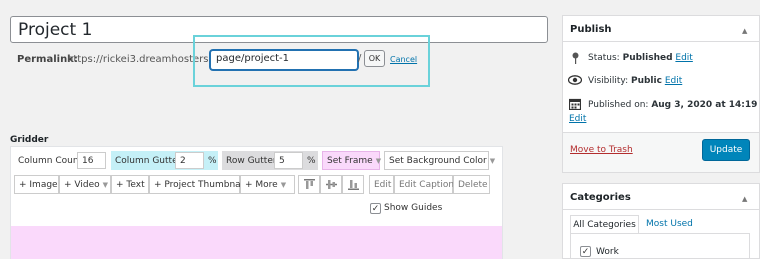  I want to click on add-text-button: + Text, so click(130, 184).